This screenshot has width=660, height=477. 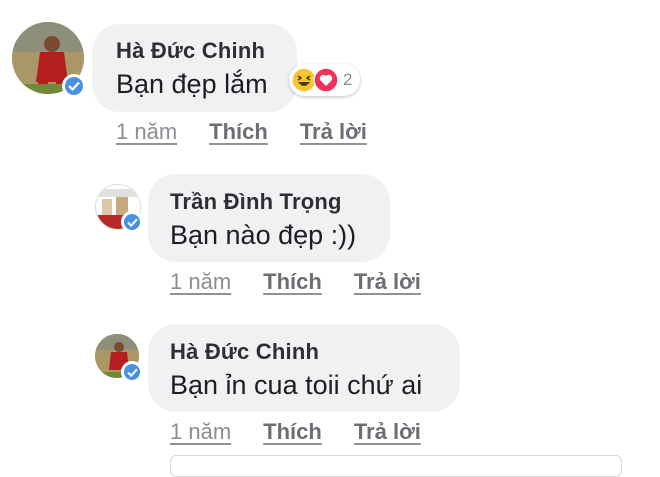 I want to click on comment-author: Hà Đức Chinh, so click(x=244, y=352).